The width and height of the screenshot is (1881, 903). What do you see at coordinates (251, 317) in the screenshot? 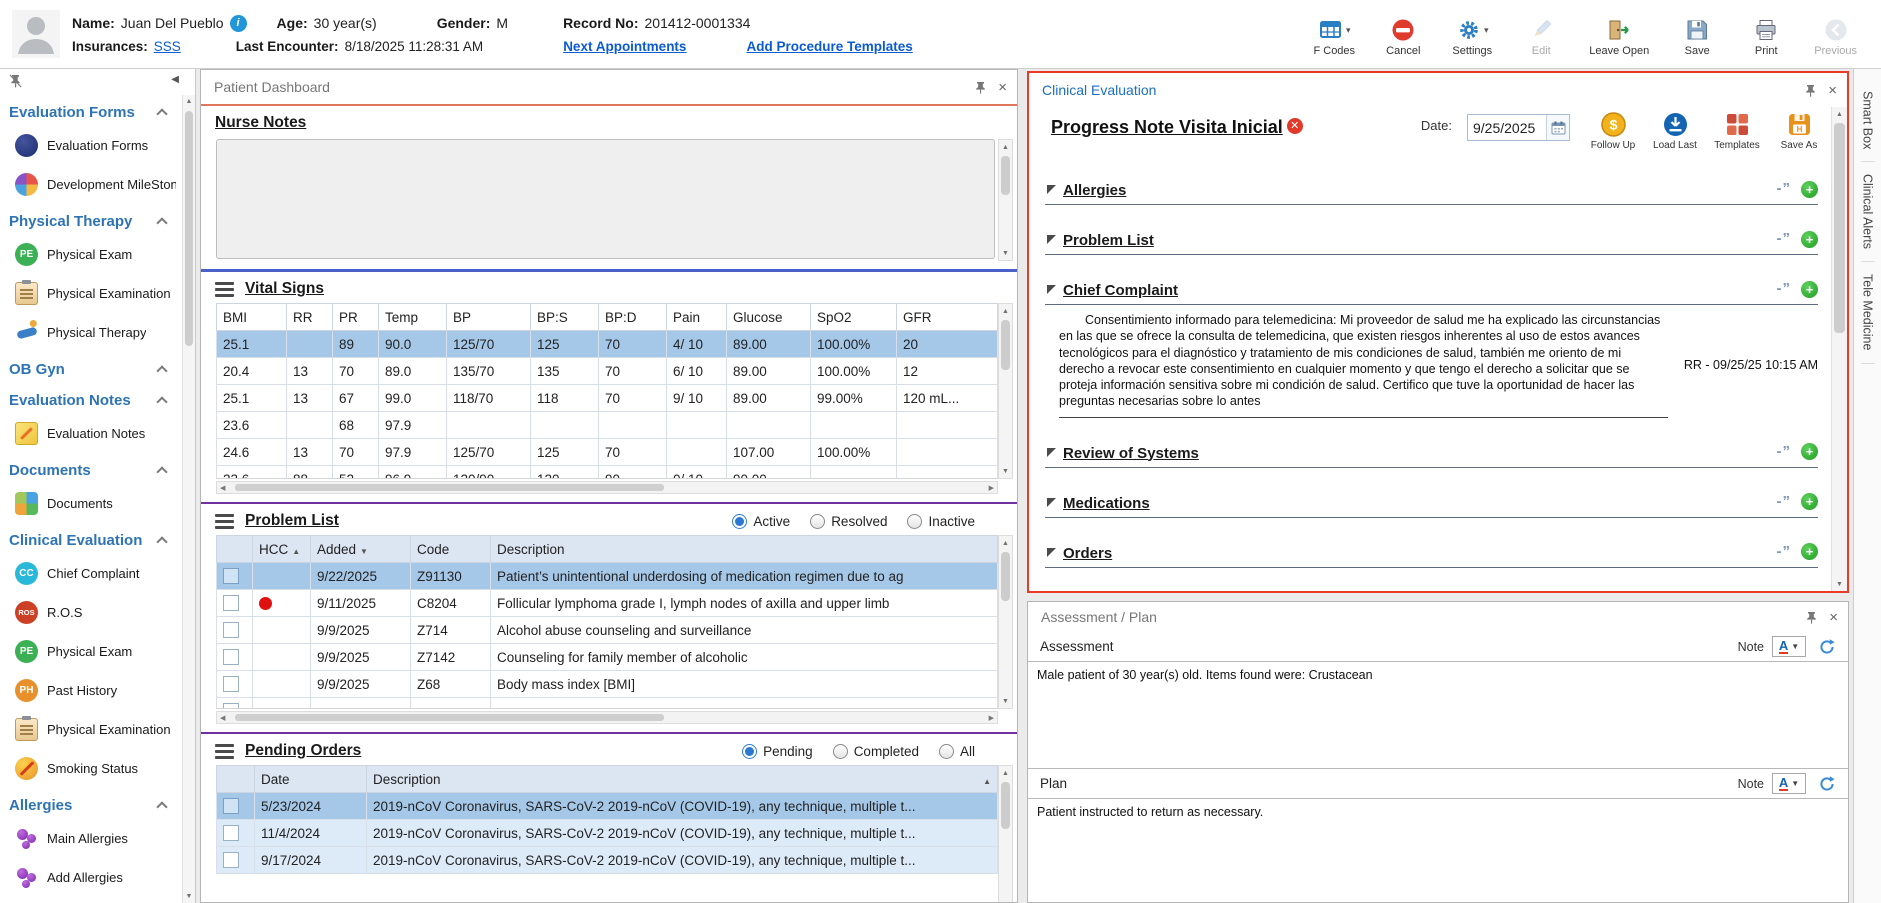
I see `vitals-col-bmi: BMI` at bounding box center [251, 317].